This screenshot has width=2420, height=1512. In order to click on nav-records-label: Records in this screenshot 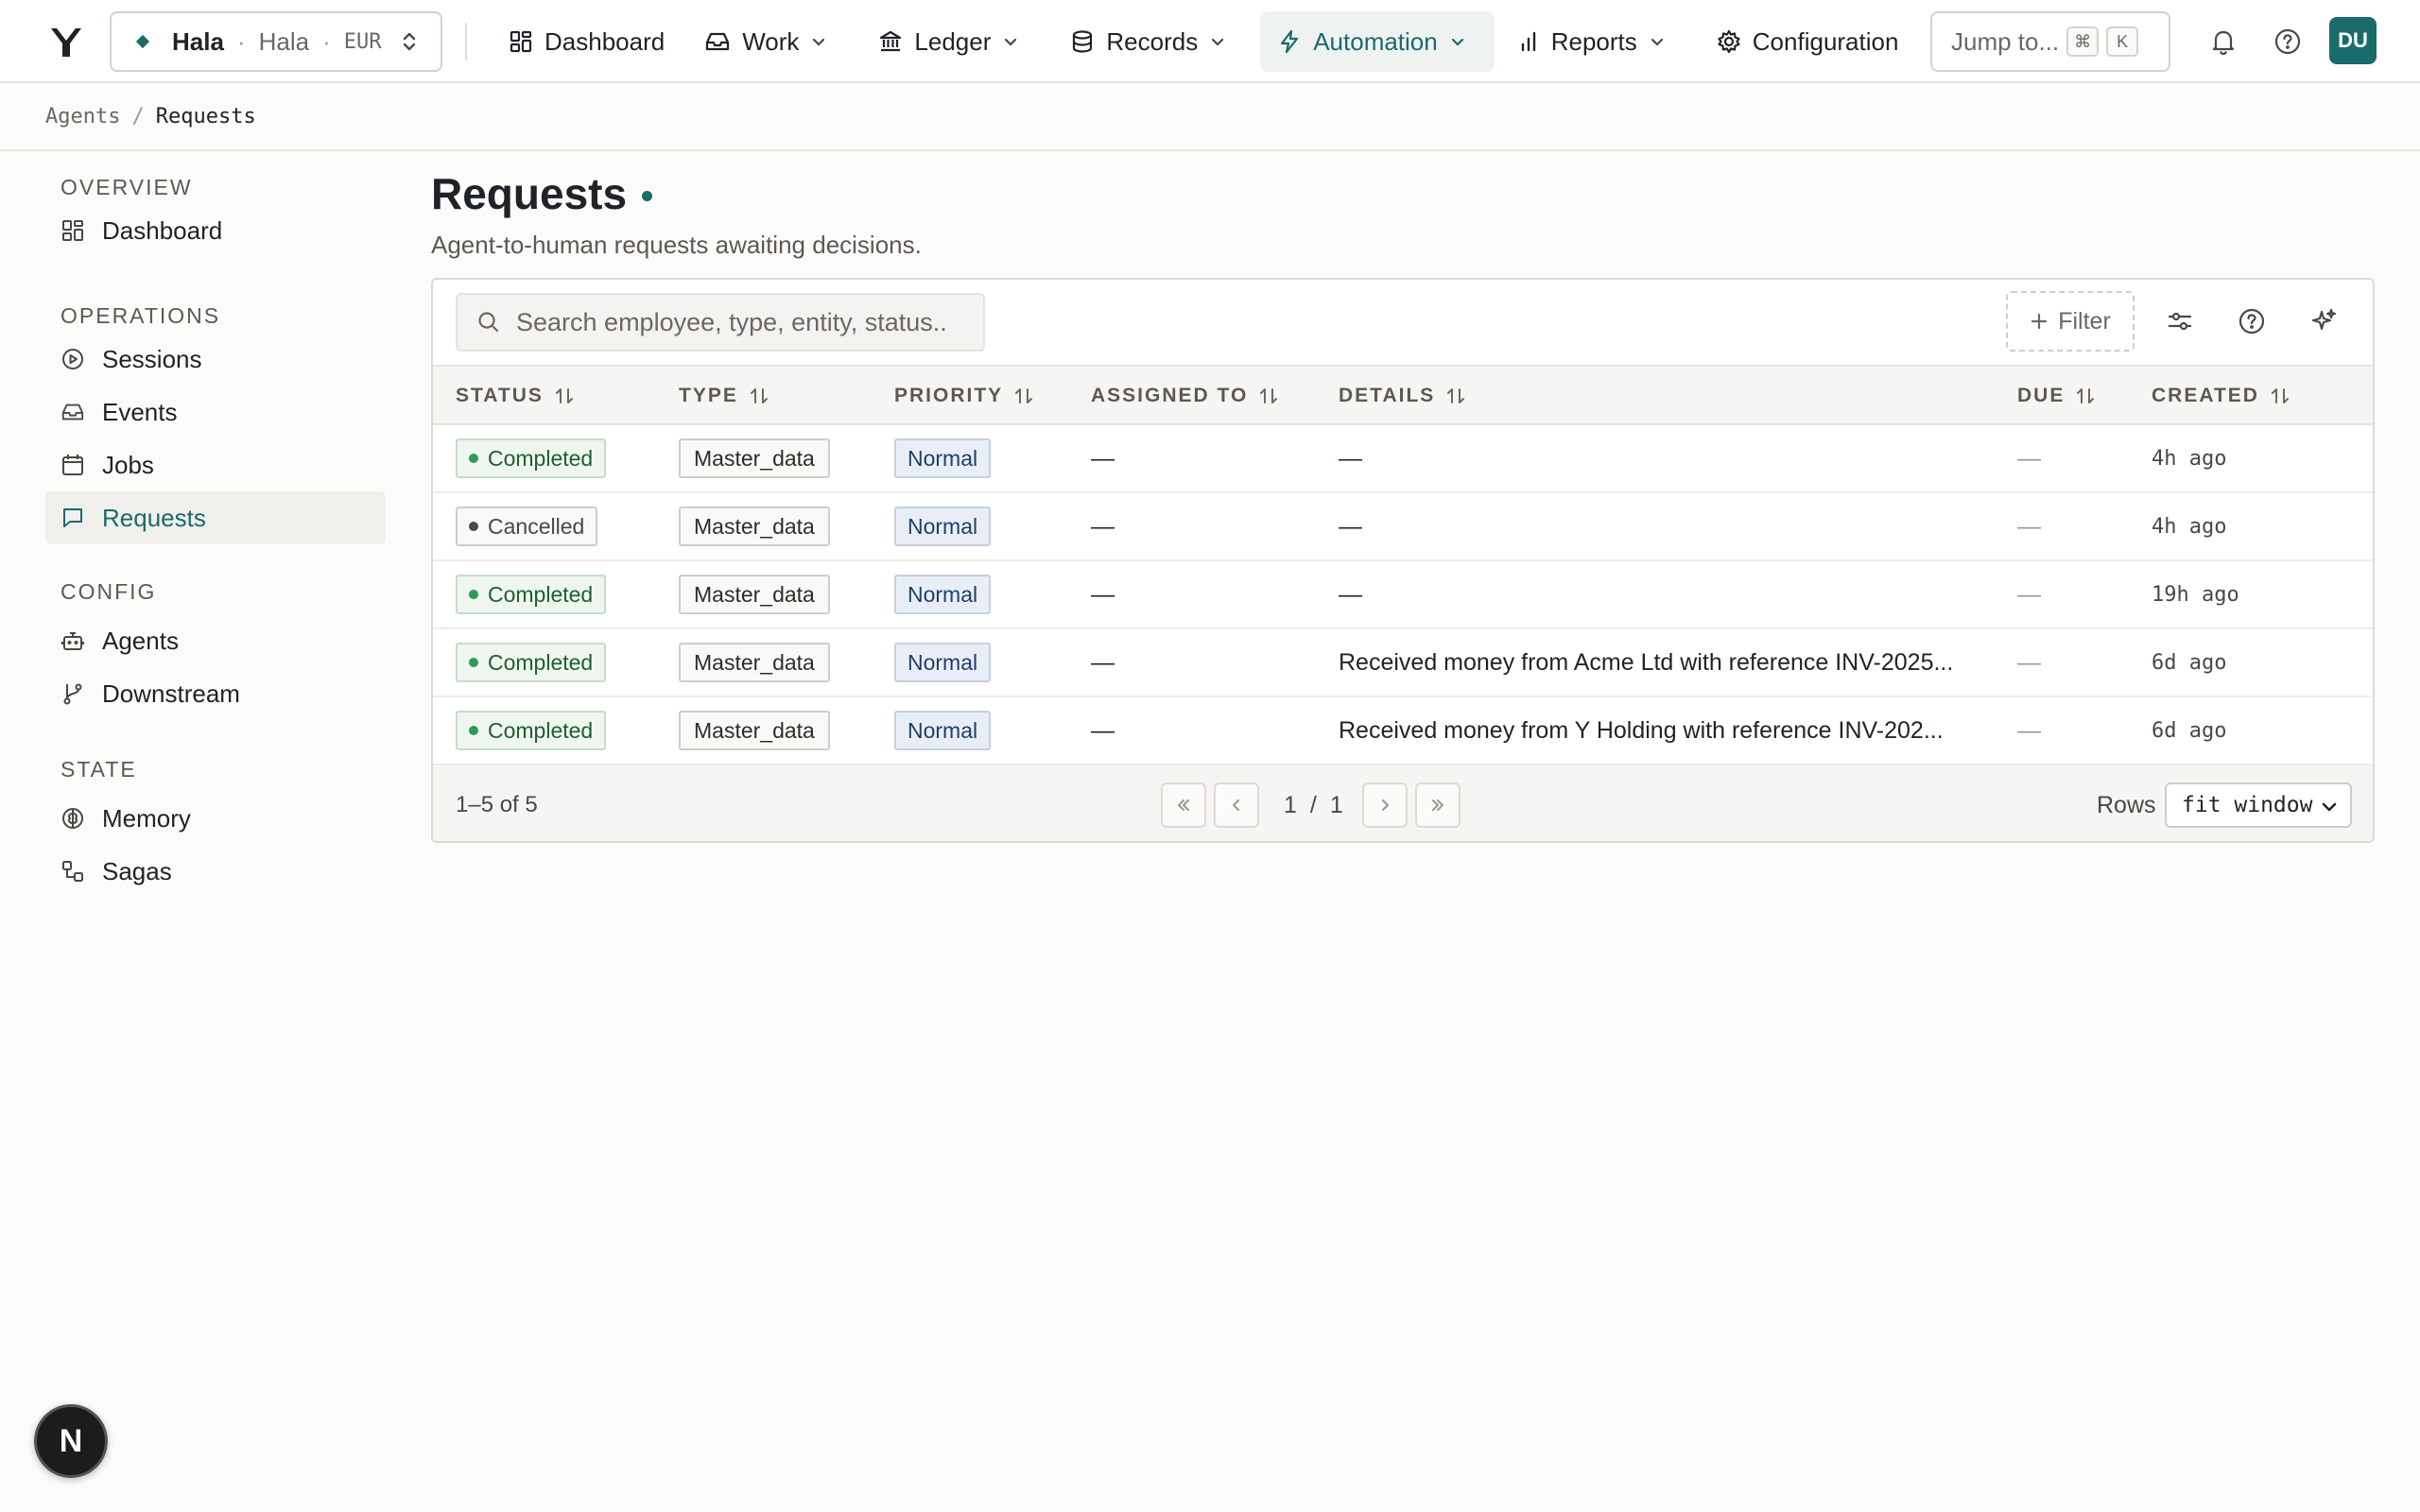, I will do `click(1153, 41)`.